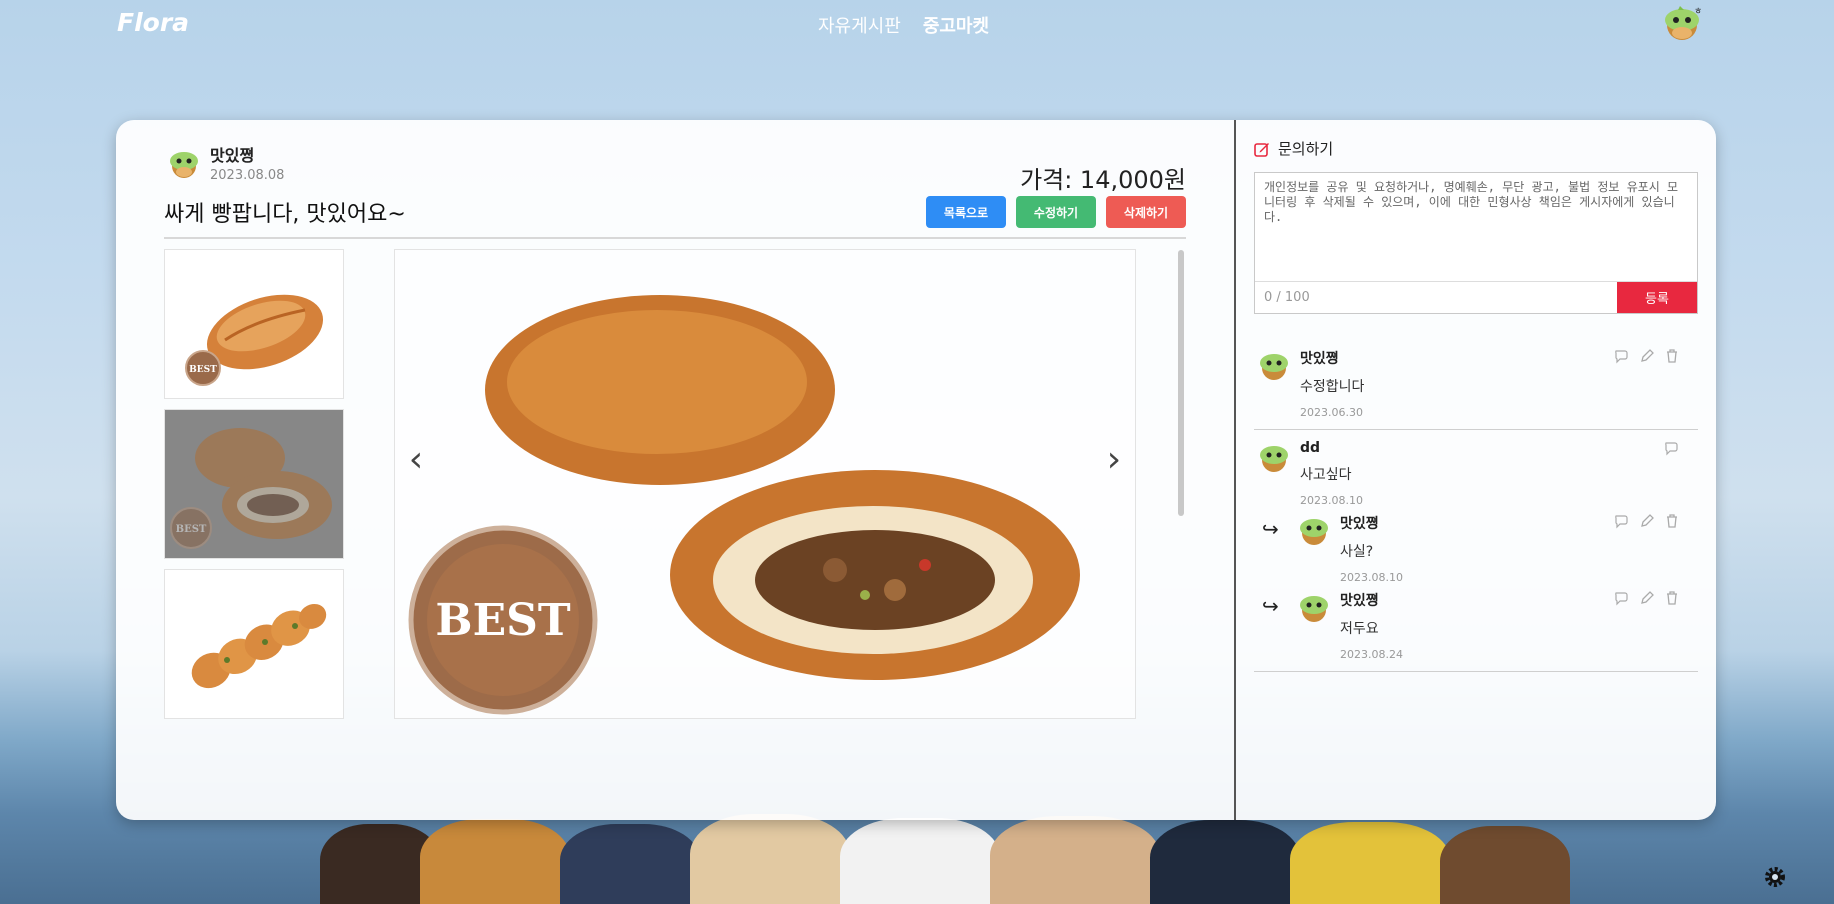 Image resolution: width=1834 pixels, height=904 pixels. What do you see at coordinates (1657, 297) in the screenshot?
I see `submit-button: 등록` at bounding box center [1657, 297].